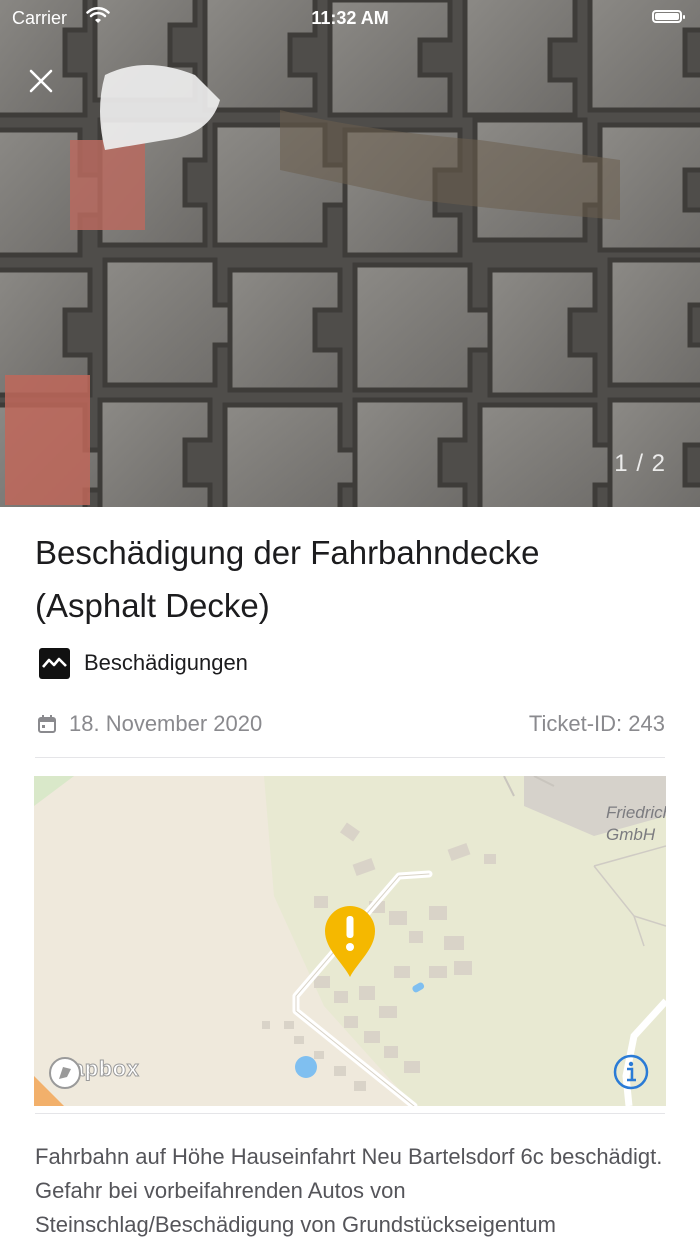 The height and width of the screenshot is (1244, 700). What do you see at coordinates (631, 834) in the screenshot?
I see `poi-label-line2: GmbH` at bounding box center [631, 834].